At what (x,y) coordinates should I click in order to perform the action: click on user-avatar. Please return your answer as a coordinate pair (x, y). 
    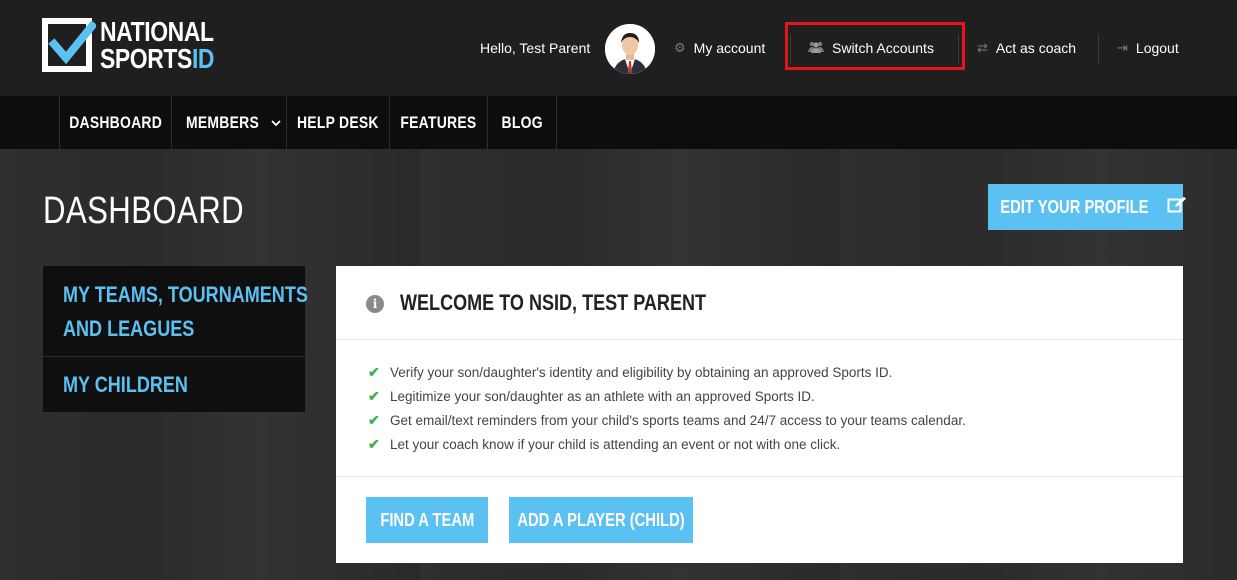
    Looking at the image, I should click on (630, 49).